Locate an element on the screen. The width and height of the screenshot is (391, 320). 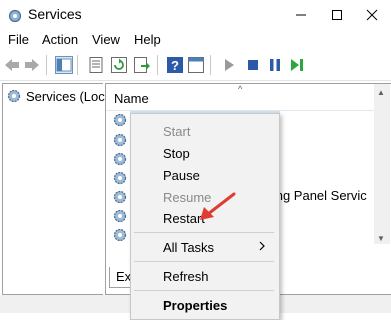
sort-ascending-icon: ^ is located at coordinates (240, 89).